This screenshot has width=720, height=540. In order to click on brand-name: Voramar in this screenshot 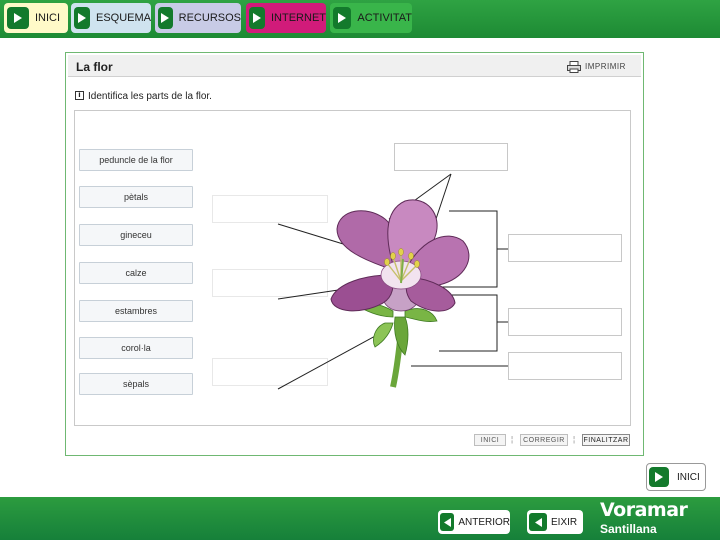, I will do `click(644, 510)`.